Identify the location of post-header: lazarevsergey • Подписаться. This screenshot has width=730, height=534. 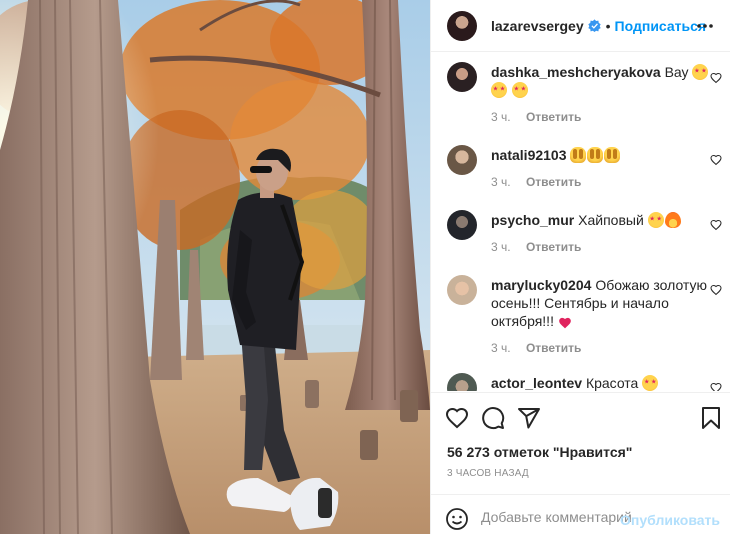
(580, 26).